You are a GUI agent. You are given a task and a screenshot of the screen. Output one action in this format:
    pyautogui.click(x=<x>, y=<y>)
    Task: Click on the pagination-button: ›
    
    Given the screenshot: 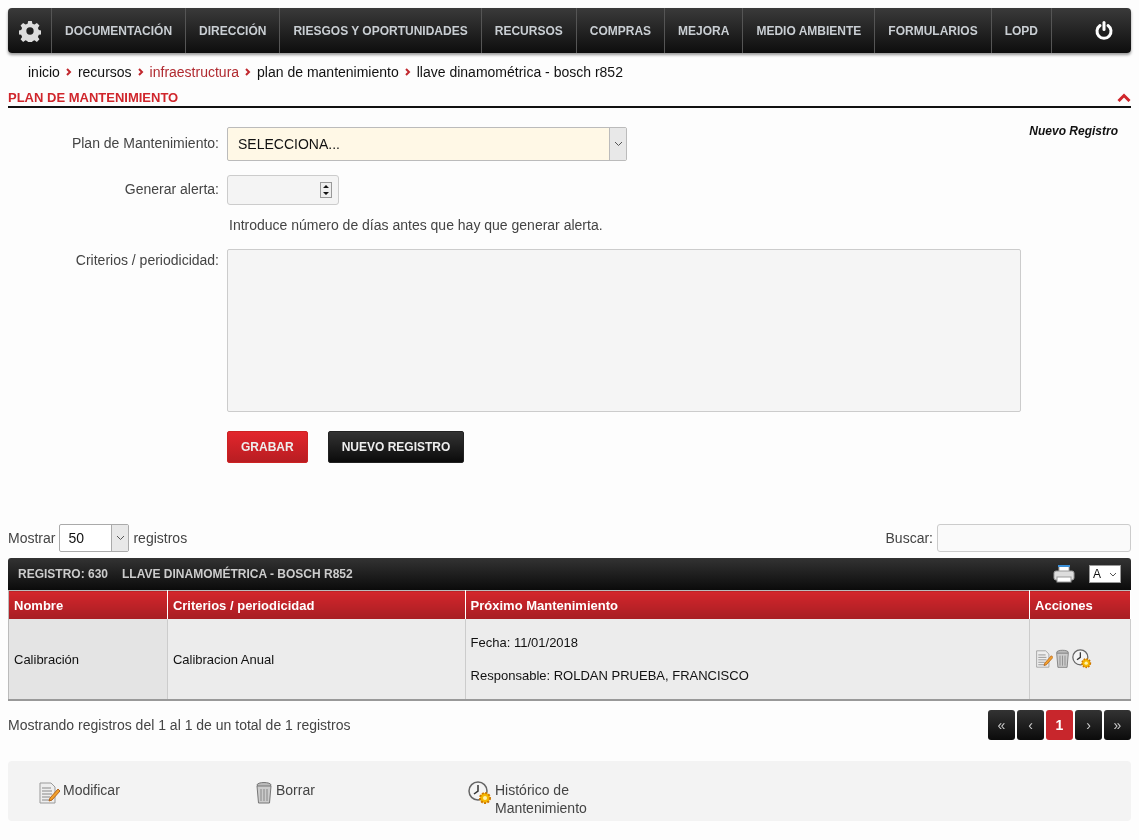 What is the action you would take?
    pyautogui.click(x=1088, y=725)
    